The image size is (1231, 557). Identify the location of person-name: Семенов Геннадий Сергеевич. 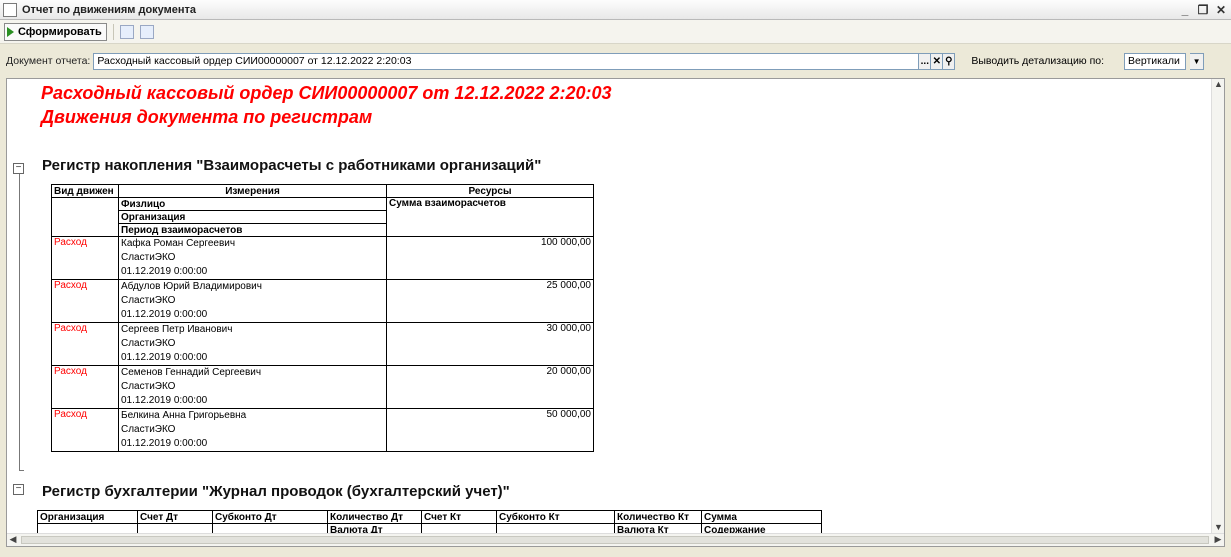
(191, 372).